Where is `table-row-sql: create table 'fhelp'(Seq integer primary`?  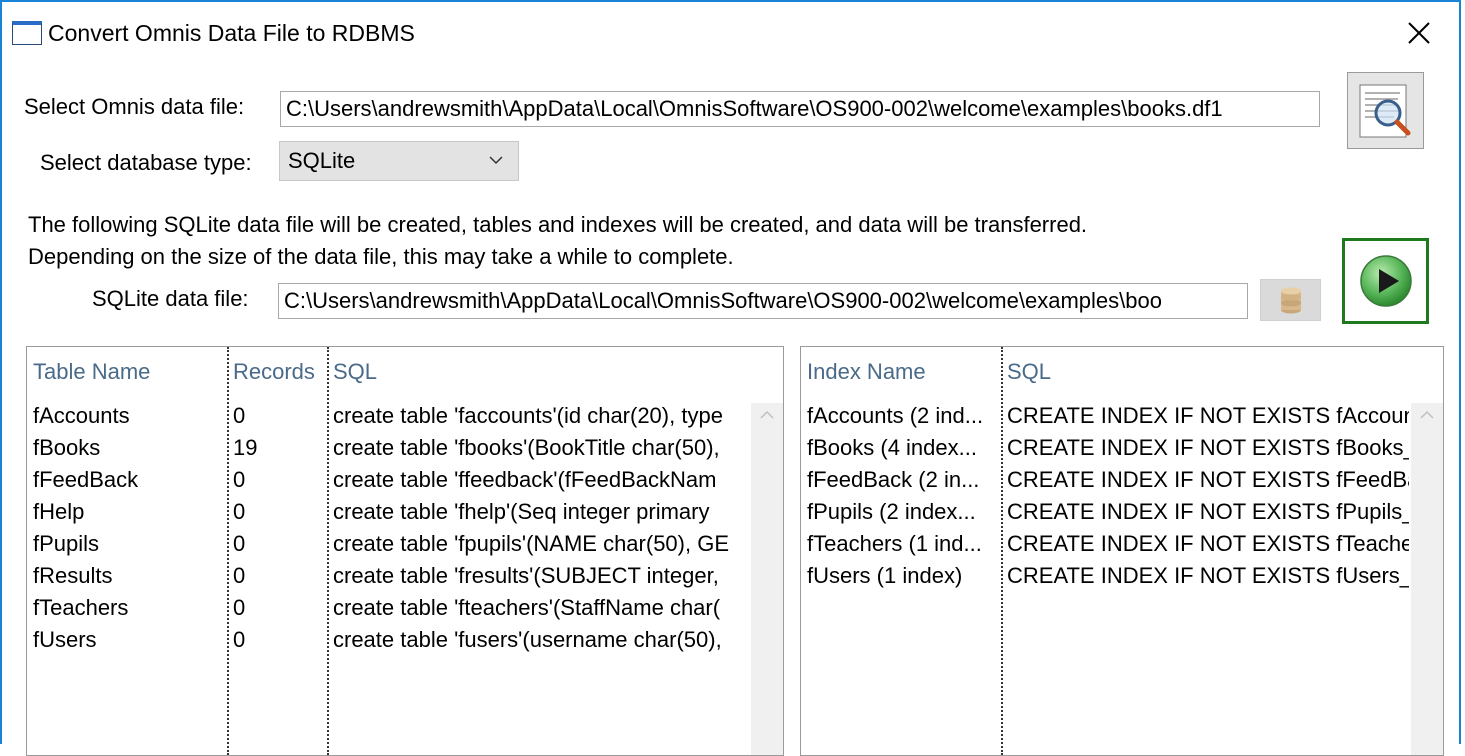 table-row-sql: create table 'fhelp'(Seq integer primary is located at coordinates (541, 512).